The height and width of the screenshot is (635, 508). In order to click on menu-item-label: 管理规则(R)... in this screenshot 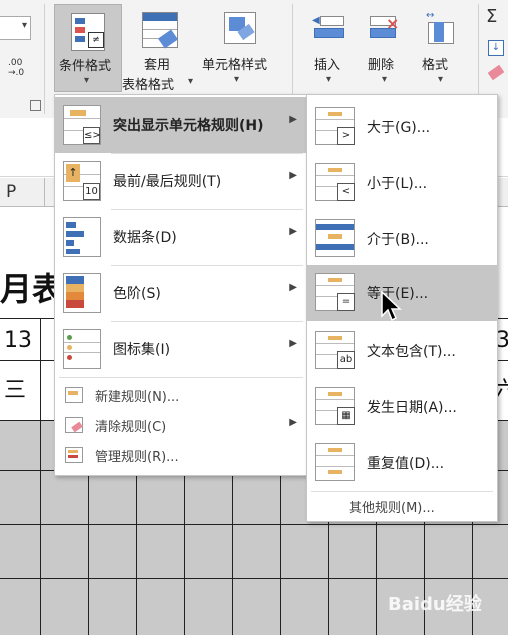, I will do `click(137, 457)`.